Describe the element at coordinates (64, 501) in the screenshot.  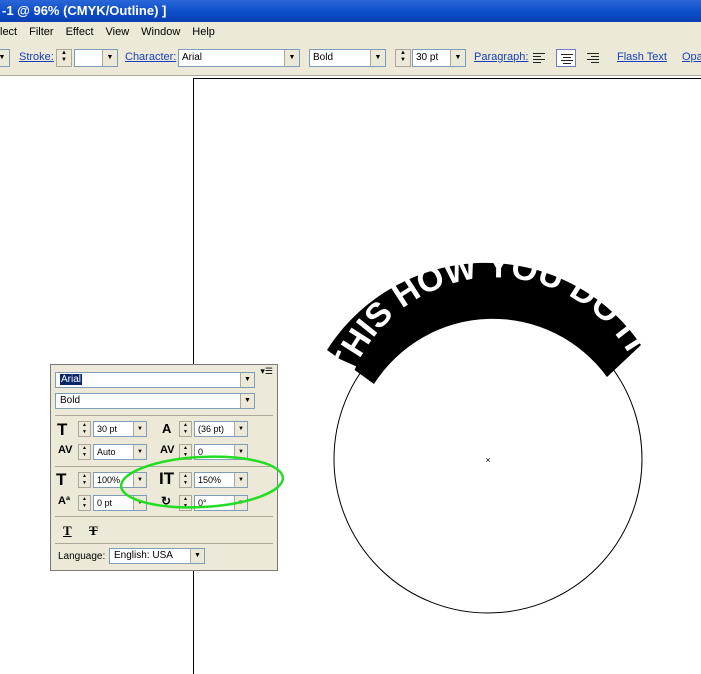
I see `baseline-shift-icon: Aª` at that location.